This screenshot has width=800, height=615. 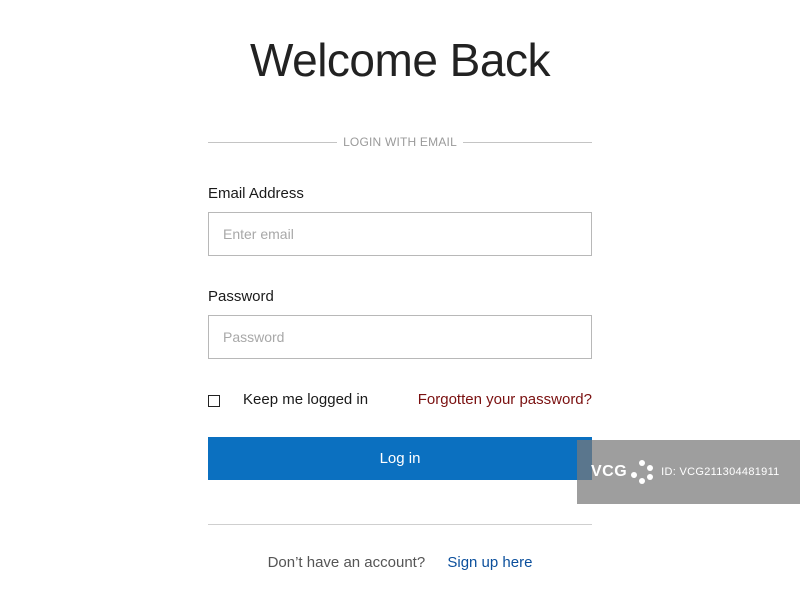 What do you see at coordinates (720, 472) in the screenshot?
I see `watermark-id: ID: VCG211304481911` at bounding box center [720, 472].